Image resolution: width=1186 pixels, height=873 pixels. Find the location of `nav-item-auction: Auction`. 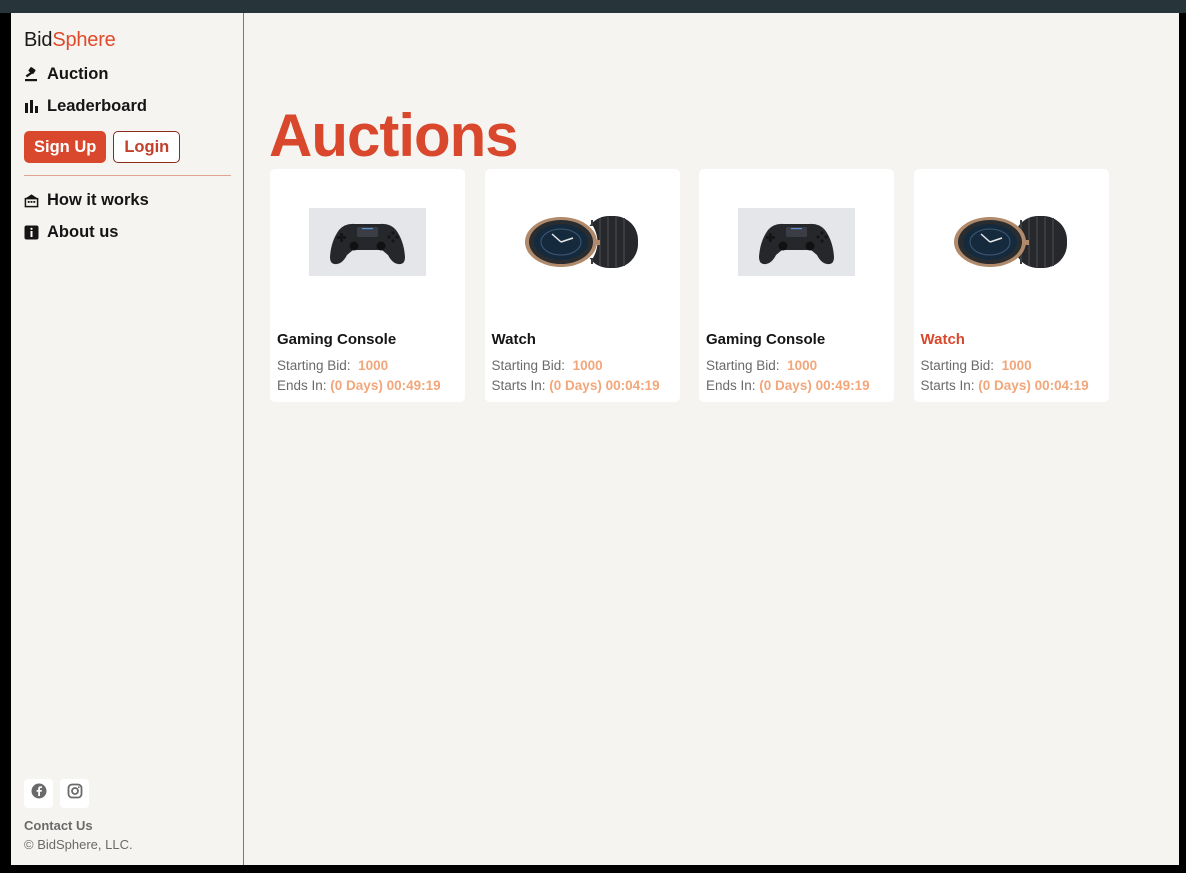

nav-item-auction: Auction is located at coordinates (127, 74).